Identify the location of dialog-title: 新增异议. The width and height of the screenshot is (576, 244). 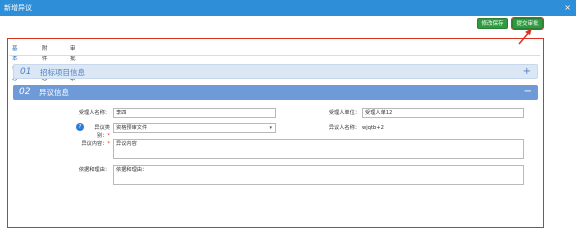
(18, 8).